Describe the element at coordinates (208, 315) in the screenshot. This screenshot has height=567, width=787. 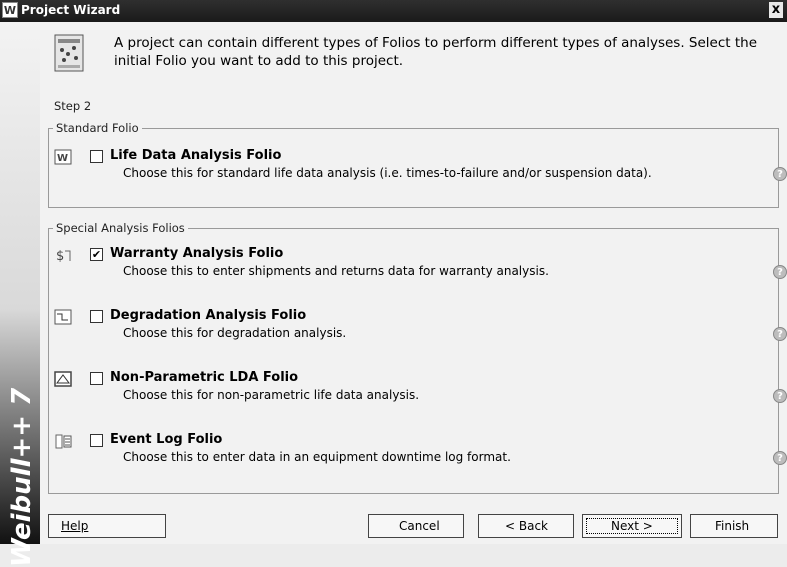
I see `folio-name: Degradation Analysis Folio` at that location.